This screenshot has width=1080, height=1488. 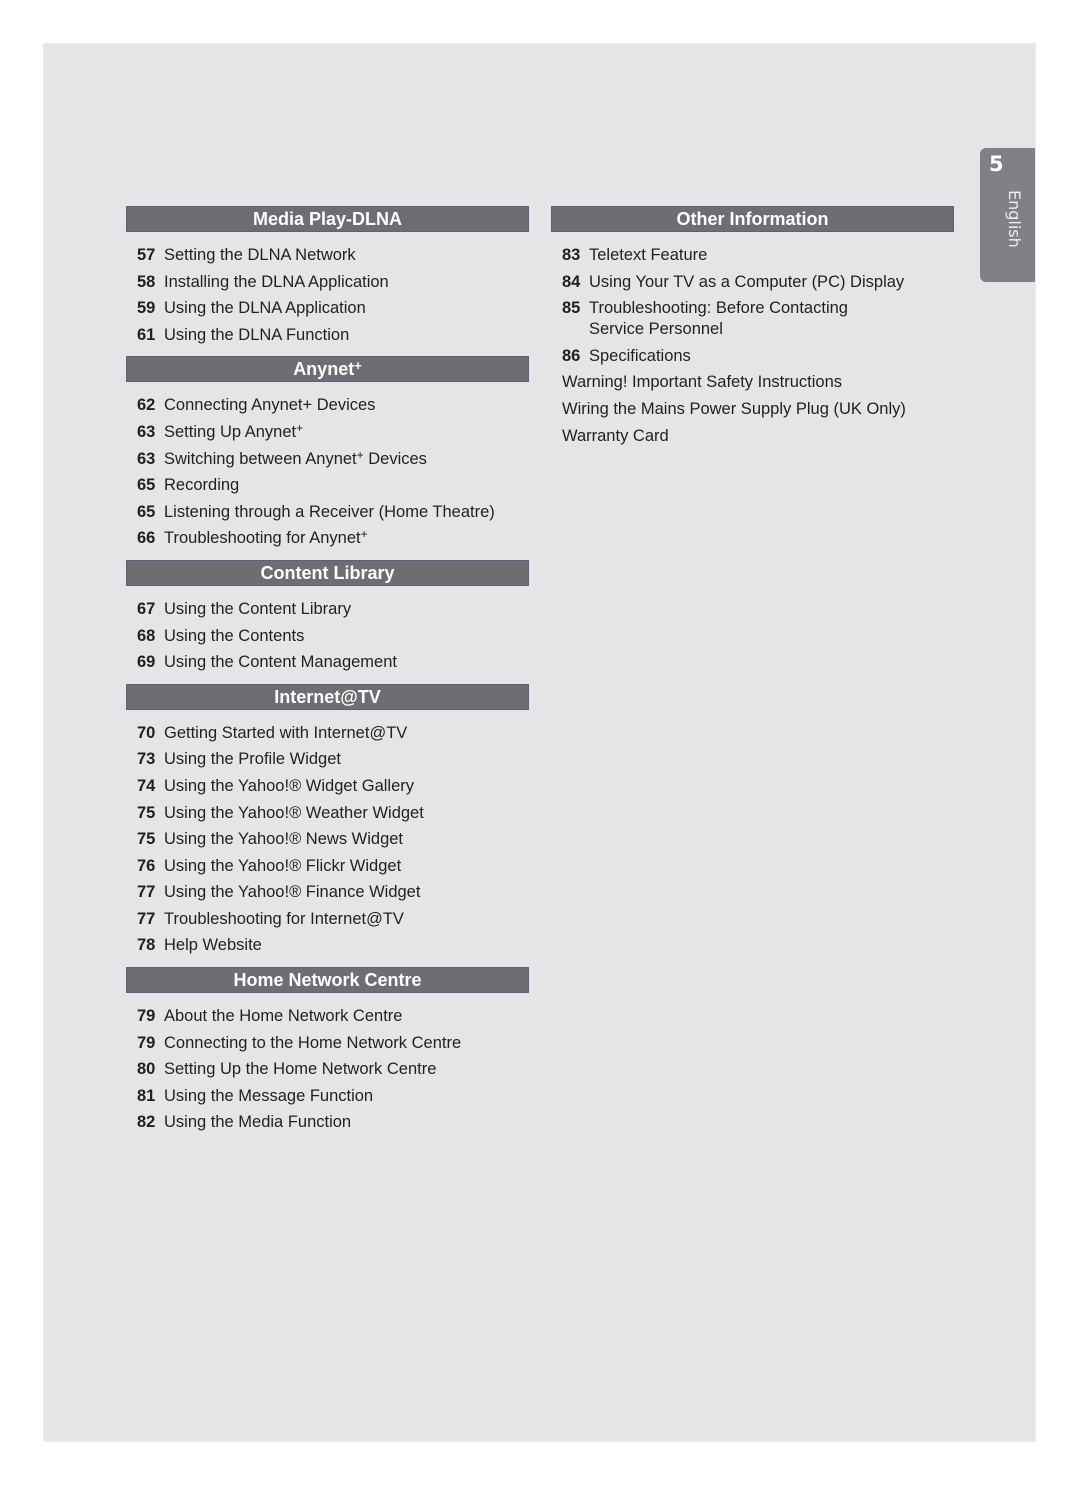 I want to click on entry-title: Using the Content Library, so click(x=257, y=609).